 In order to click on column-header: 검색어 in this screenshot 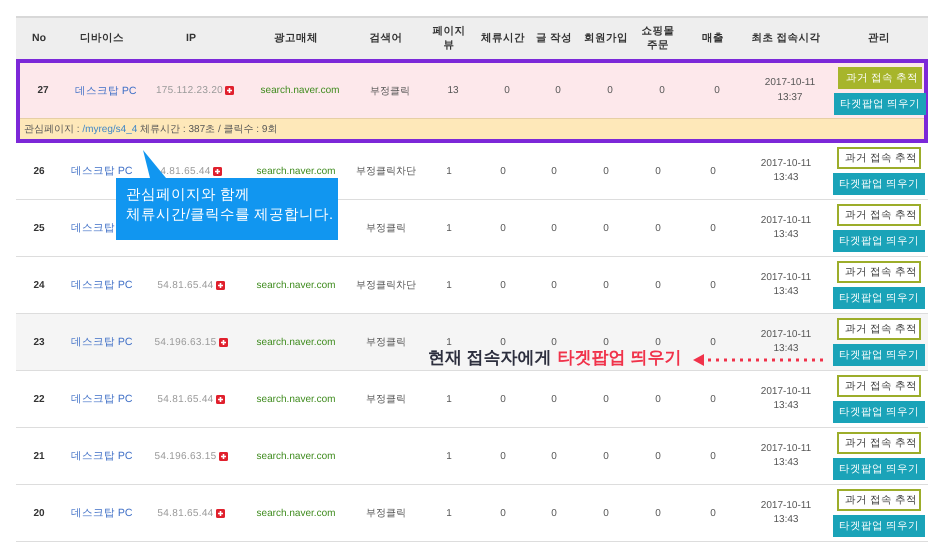, I will do `click(386, 39)`.